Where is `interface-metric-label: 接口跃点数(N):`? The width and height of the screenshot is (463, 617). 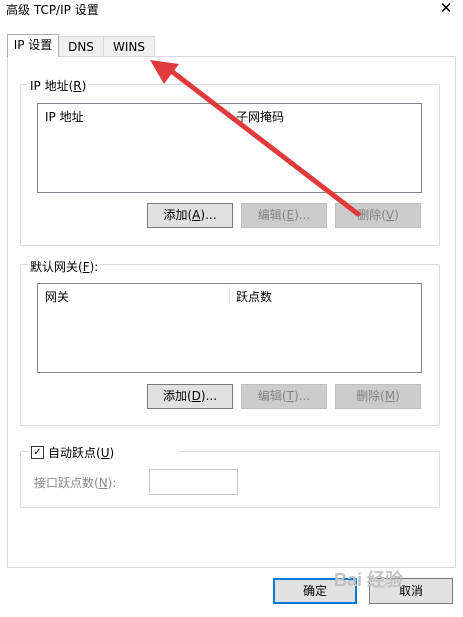
interface-metric-label: 接口跃点数(N): is located at coordinates (75, 483).